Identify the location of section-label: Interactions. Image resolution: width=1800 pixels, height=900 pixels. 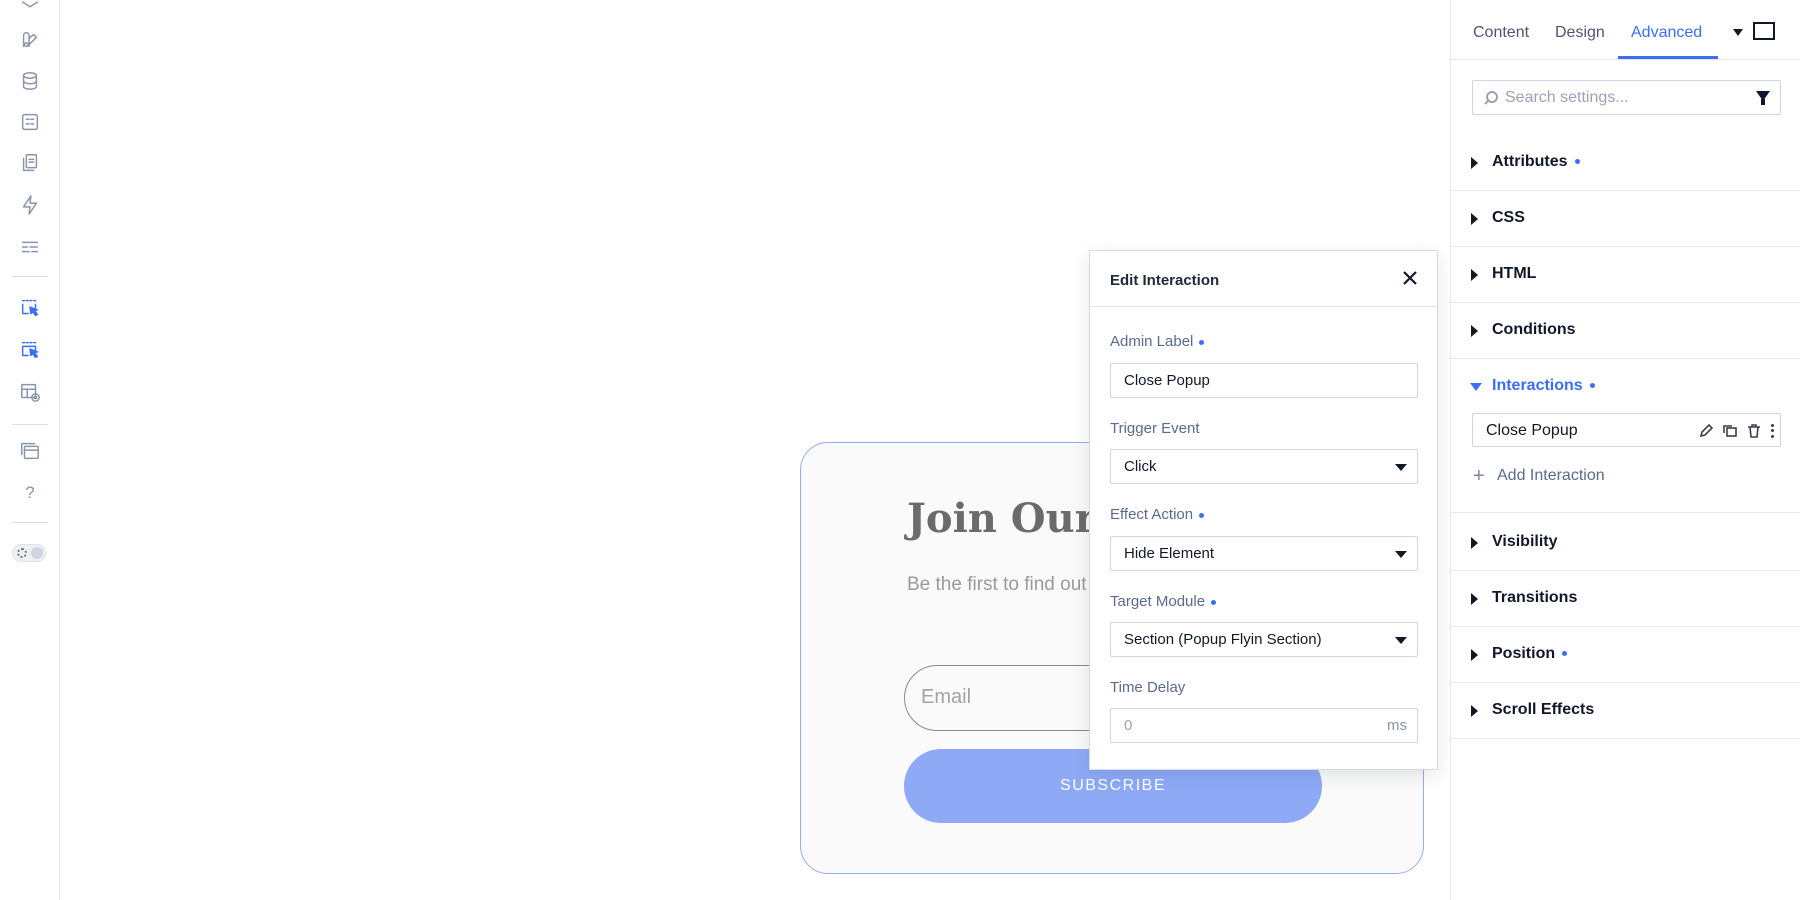
(1543, 386).